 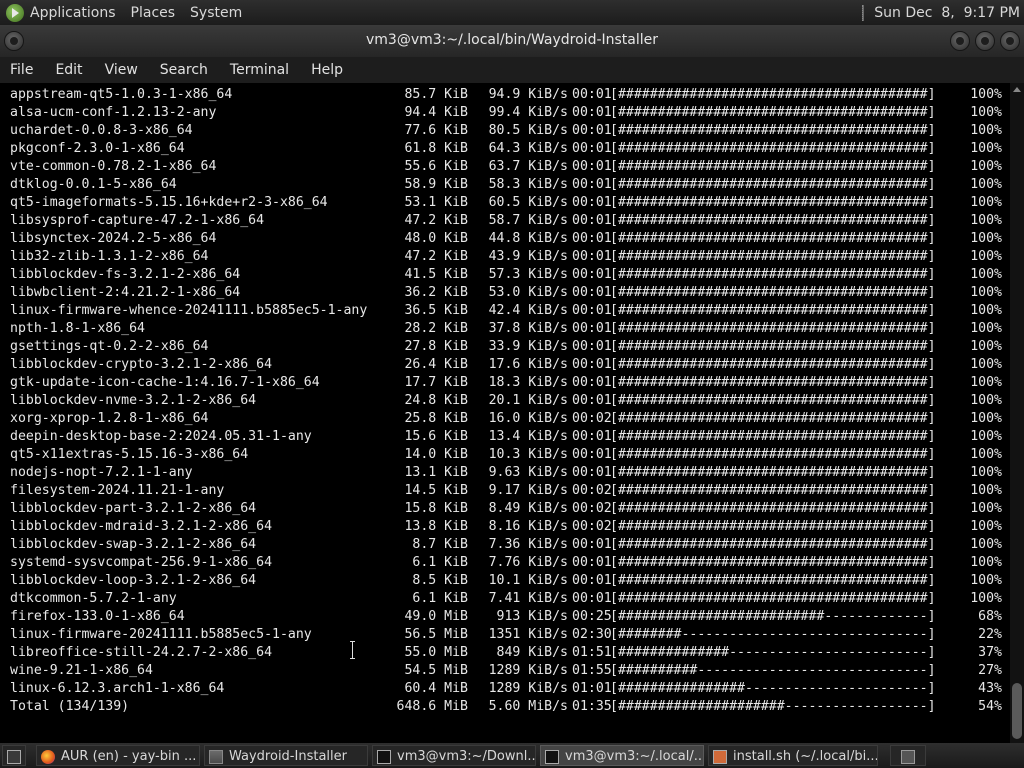 I want to click on pkg-rate: 33.9 KiB/s, so click(x=528, y=346).